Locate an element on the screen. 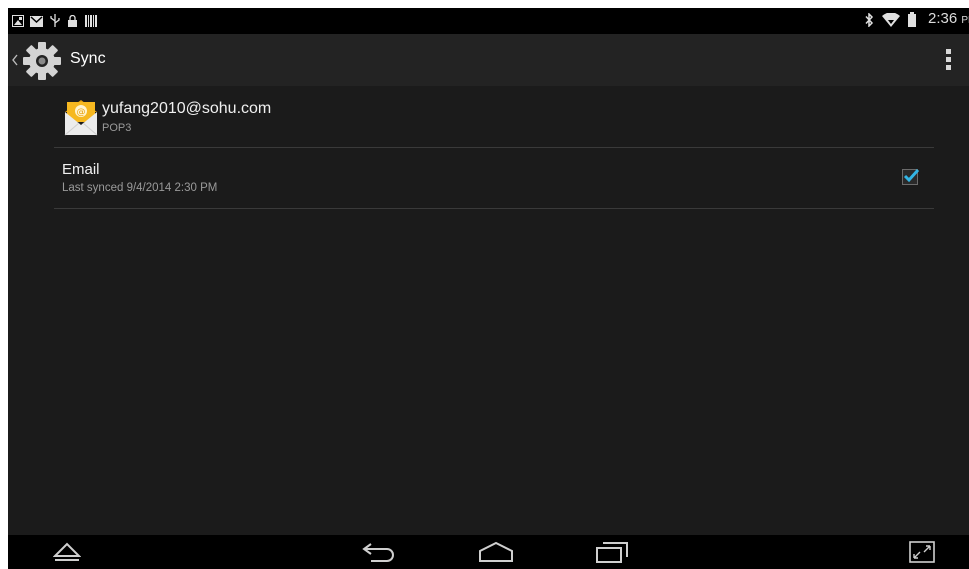  lock-icon is located at coordinates (72, 23).